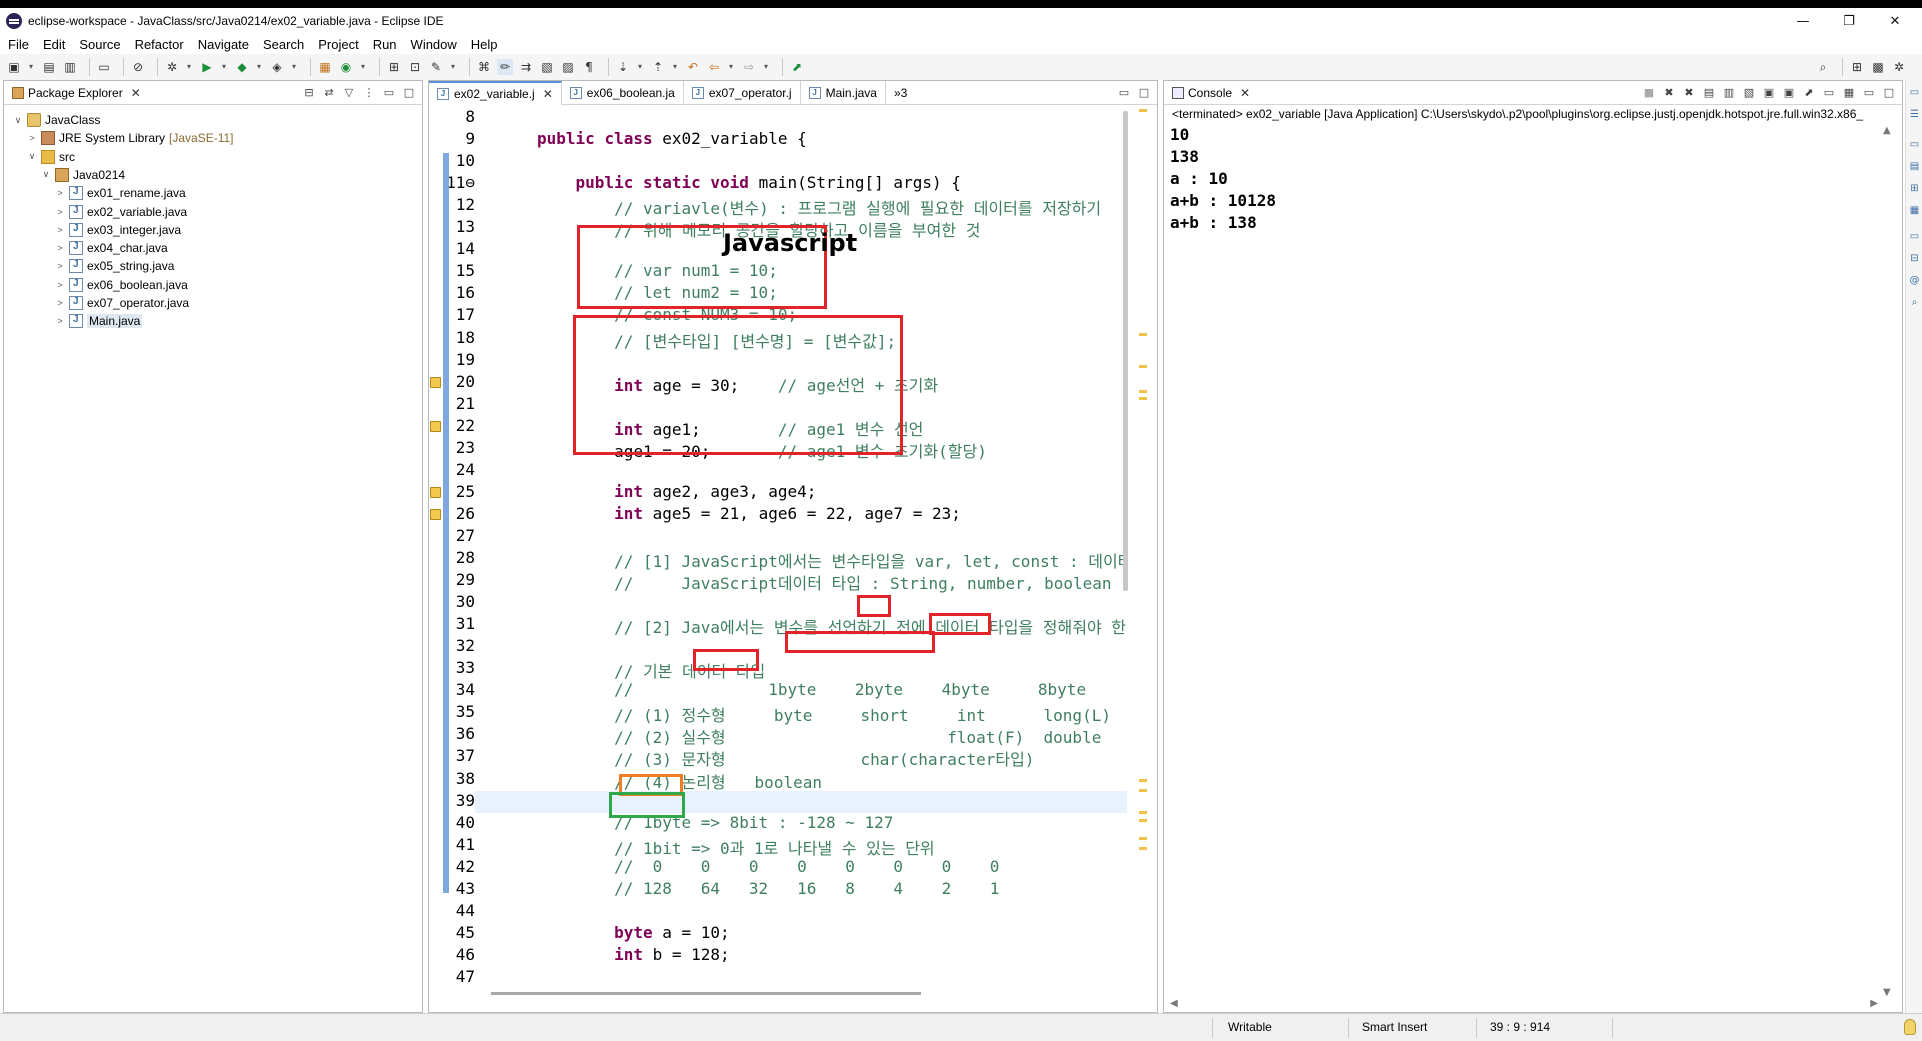  I want to click on new-class-dropdown-icon: ▾, so click(363, 67).